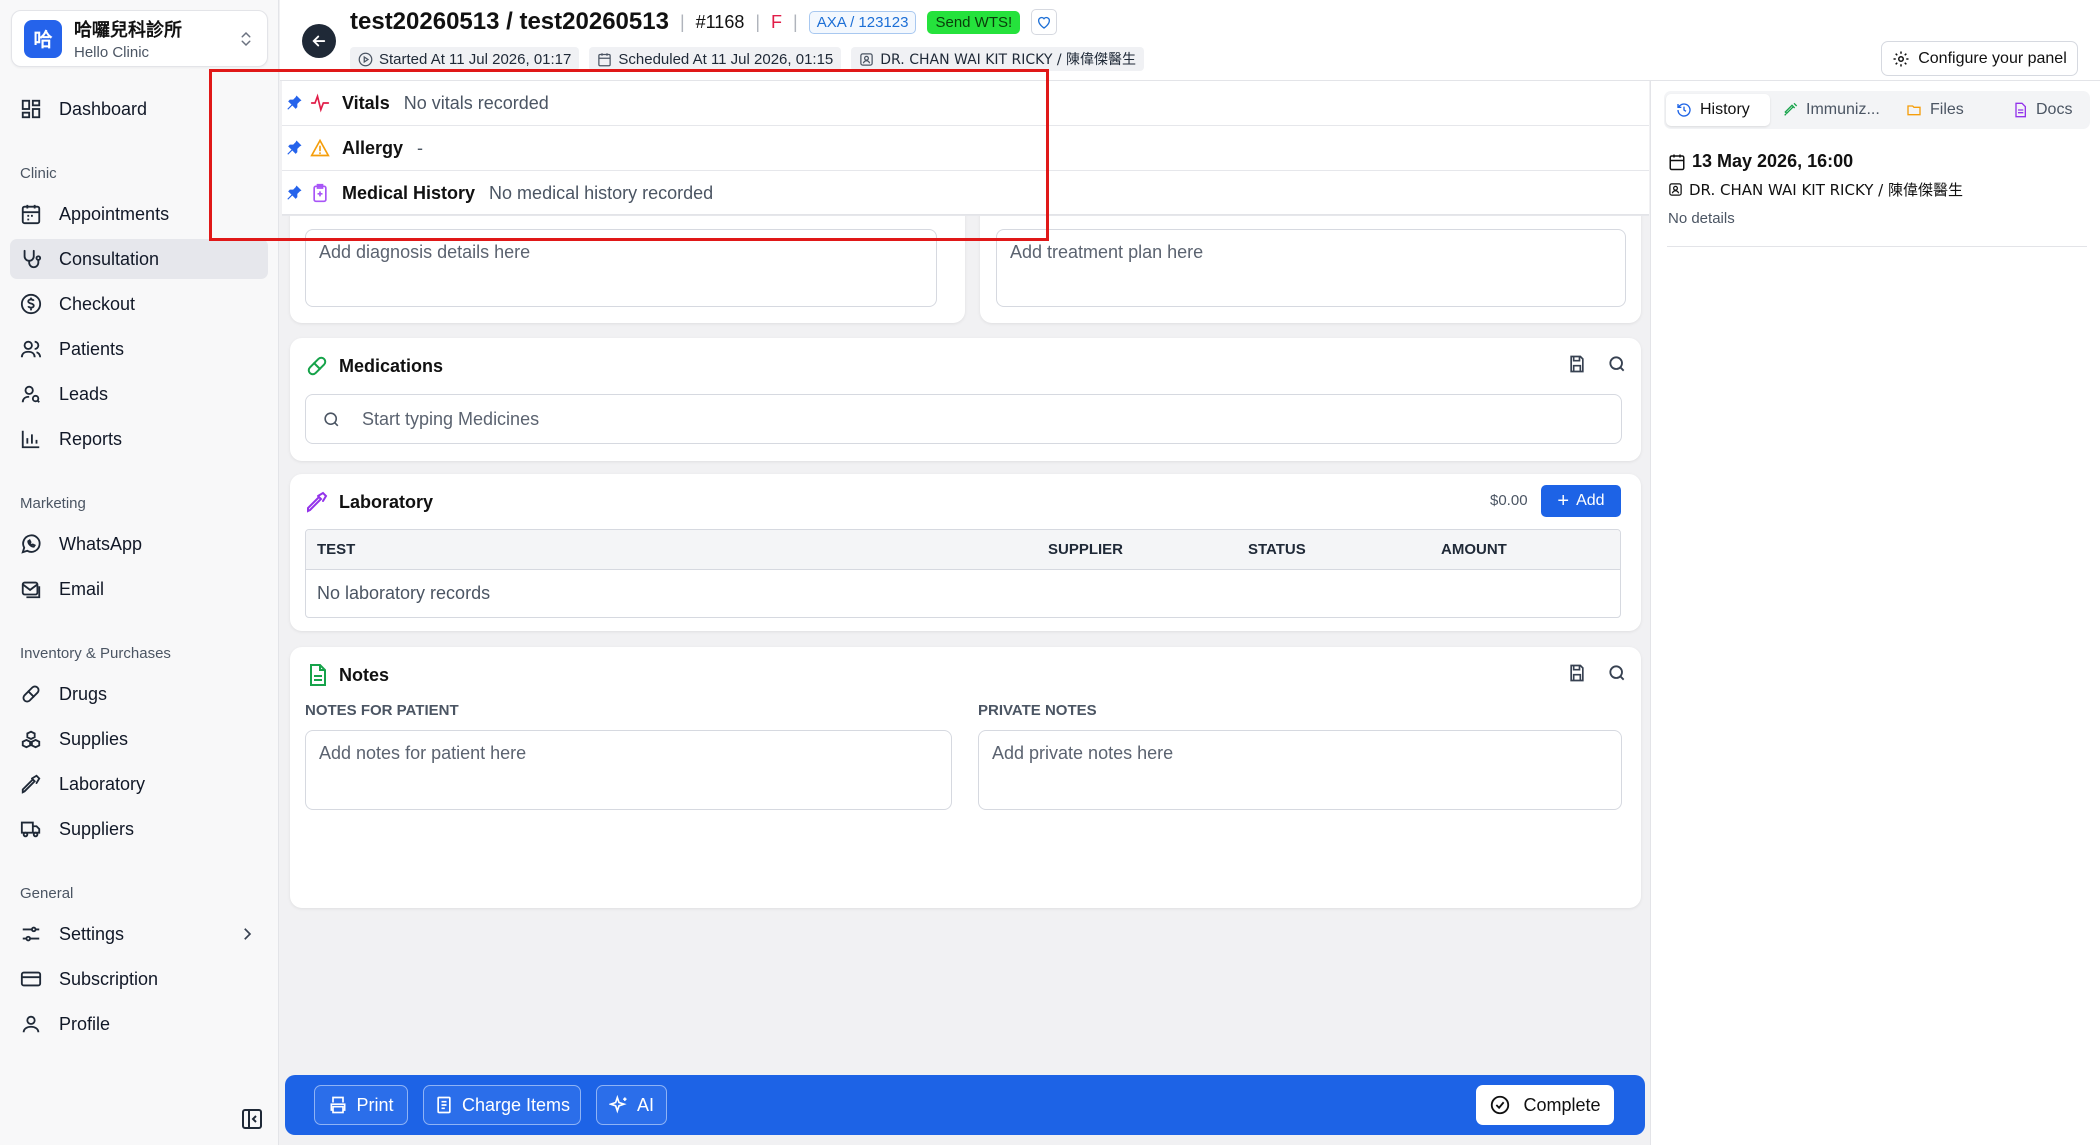  What do you see at coordinates (31, 739) in the screenshot?
I see `boxes-icon` at bounding box center [31, 739].